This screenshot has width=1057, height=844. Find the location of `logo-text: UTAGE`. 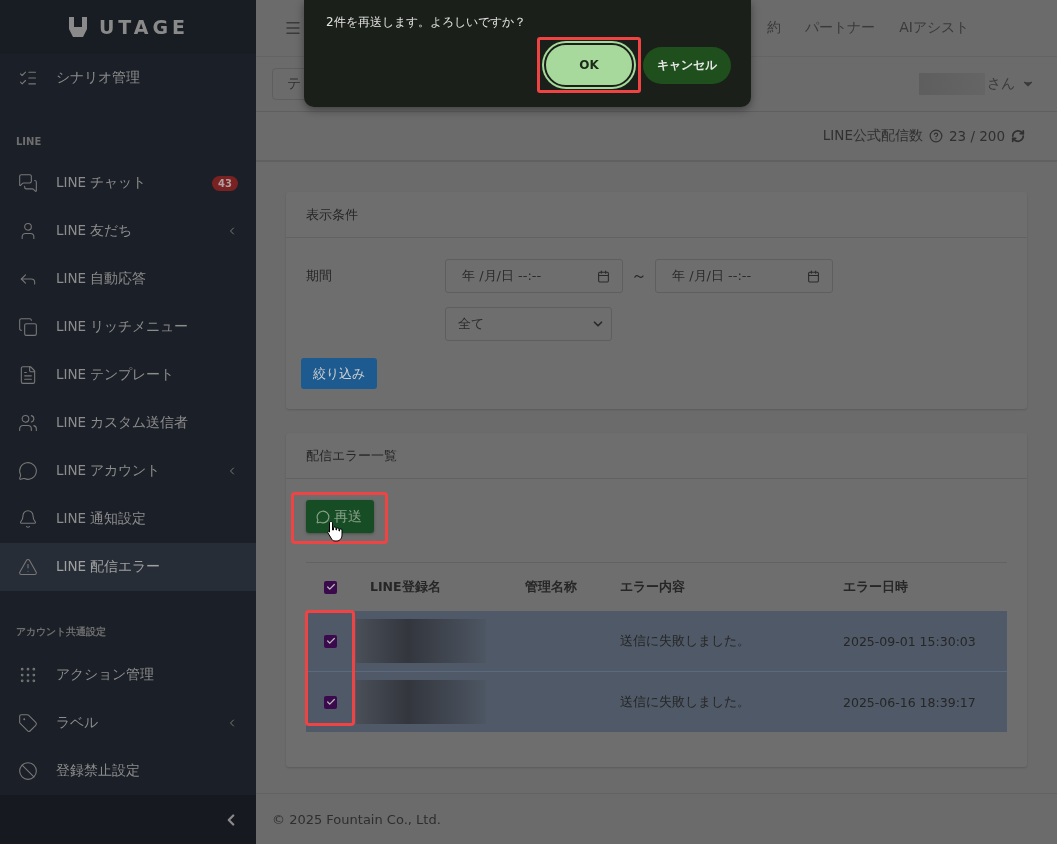

logo-text: UTAGE is located at coordinates (144, 27).